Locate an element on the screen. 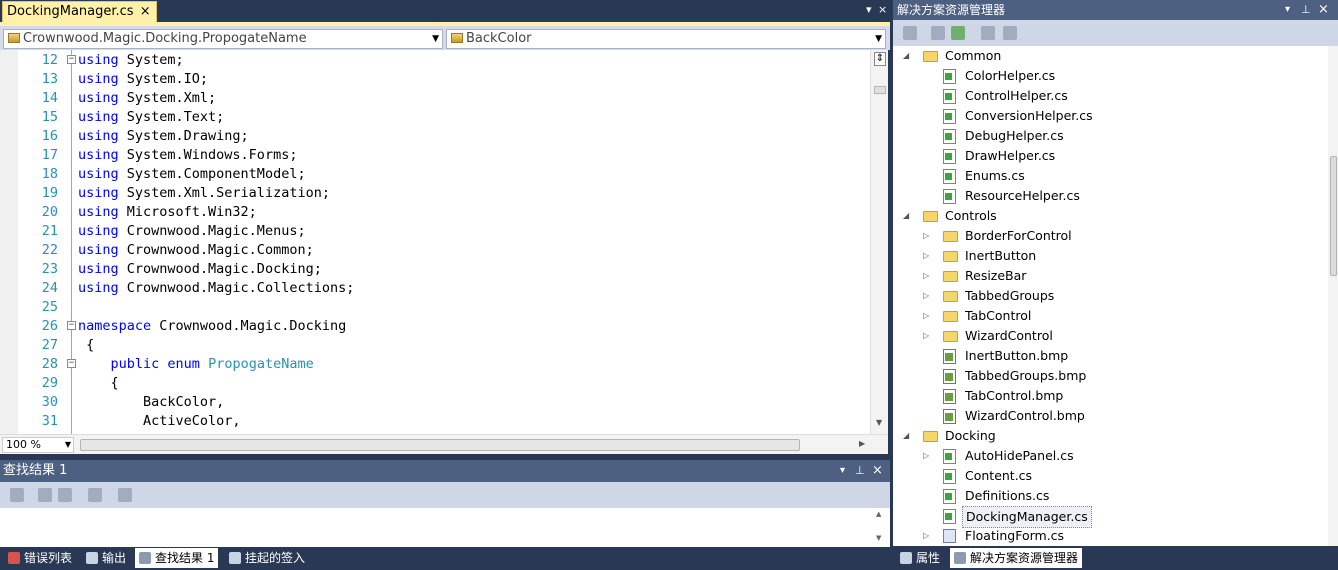 The width and height of the screenshot is (1338, 570). code-text: { is located at coordinates (98, 383).